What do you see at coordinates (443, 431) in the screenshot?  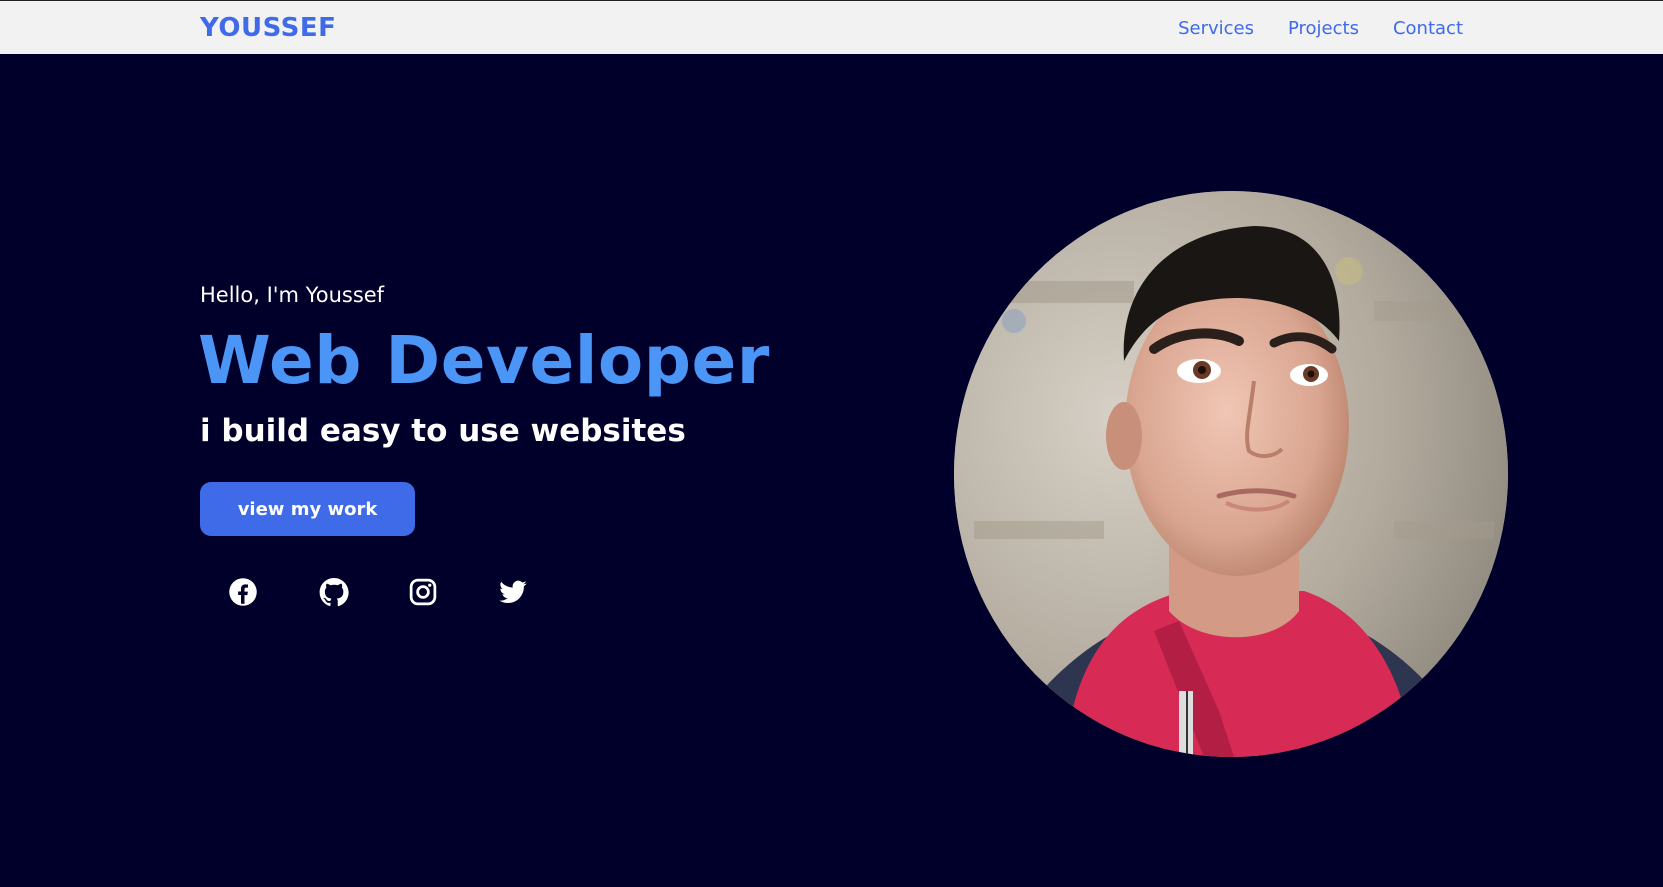 I see `hero-subtitle: i build easy to use websites` at bounding box center [443, 431].